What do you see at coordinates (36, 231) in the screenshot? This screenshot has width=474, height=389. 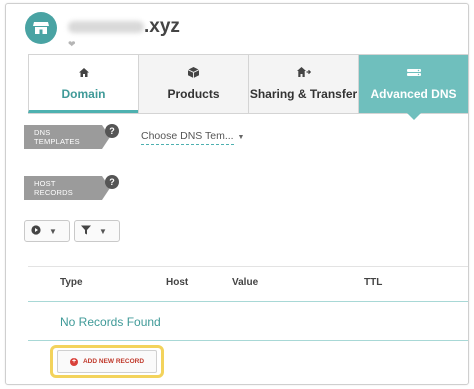 I see `play-circle-icon` at bounding box center [36, 231].